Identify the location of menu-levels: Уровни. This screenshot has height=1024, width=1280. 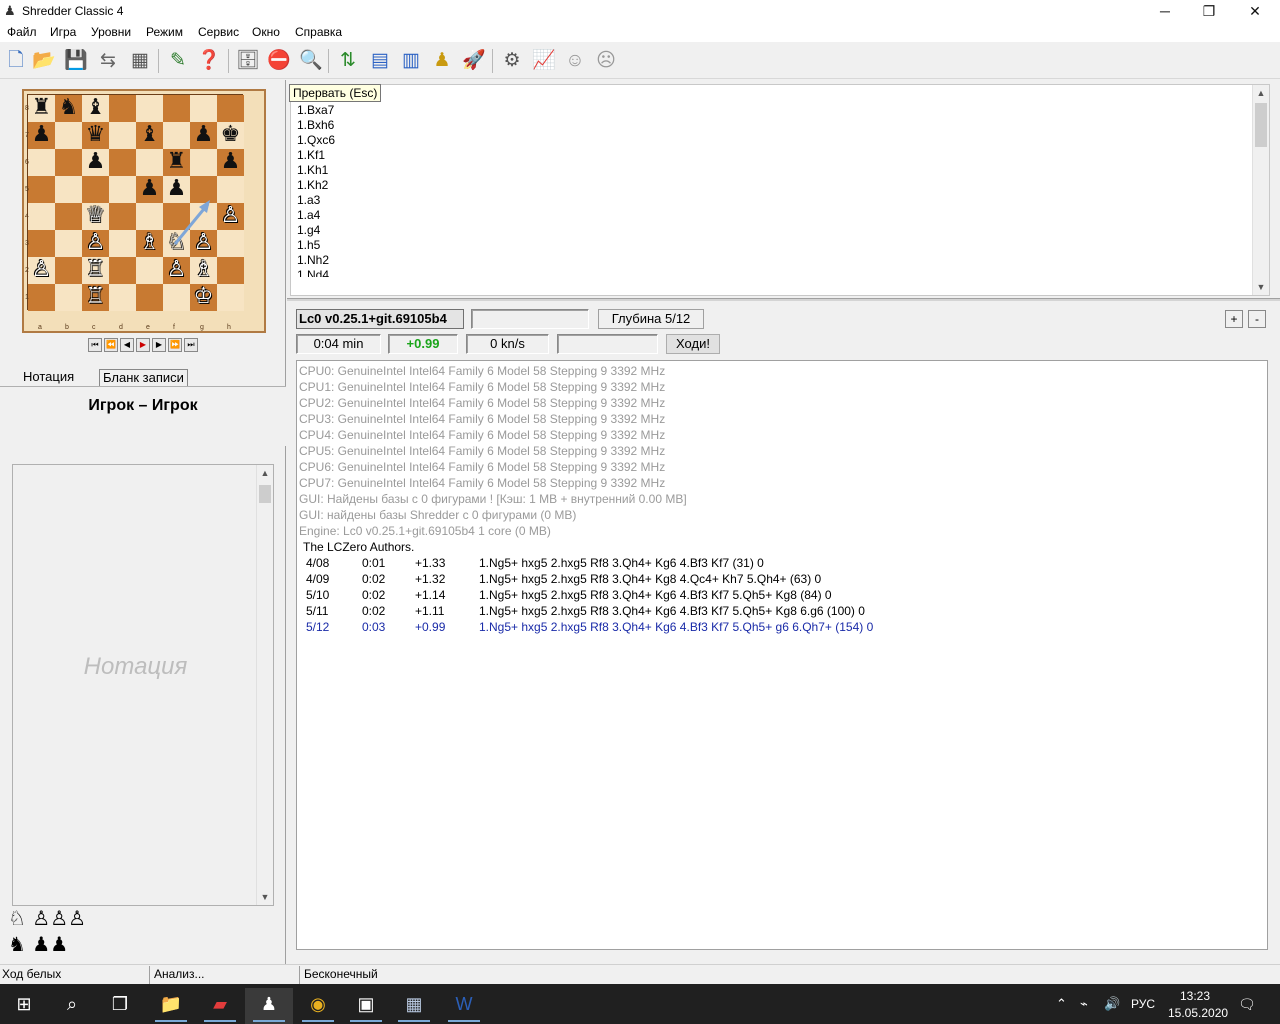
(111, 32).